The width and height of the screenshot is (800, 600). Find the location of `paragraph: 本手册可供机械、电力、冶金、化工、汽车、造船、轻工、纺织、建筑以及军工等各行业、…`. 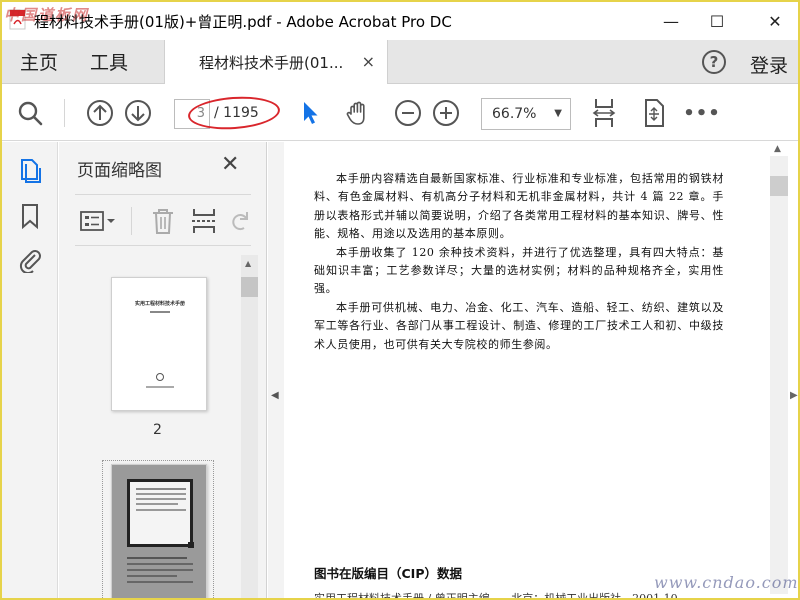

paragraph: 本手册可供机械、电力、冶金、化工、汽车、造船、轻工、纺织、建筑以及军工等各行业、… is located at coordinates (519, 325).